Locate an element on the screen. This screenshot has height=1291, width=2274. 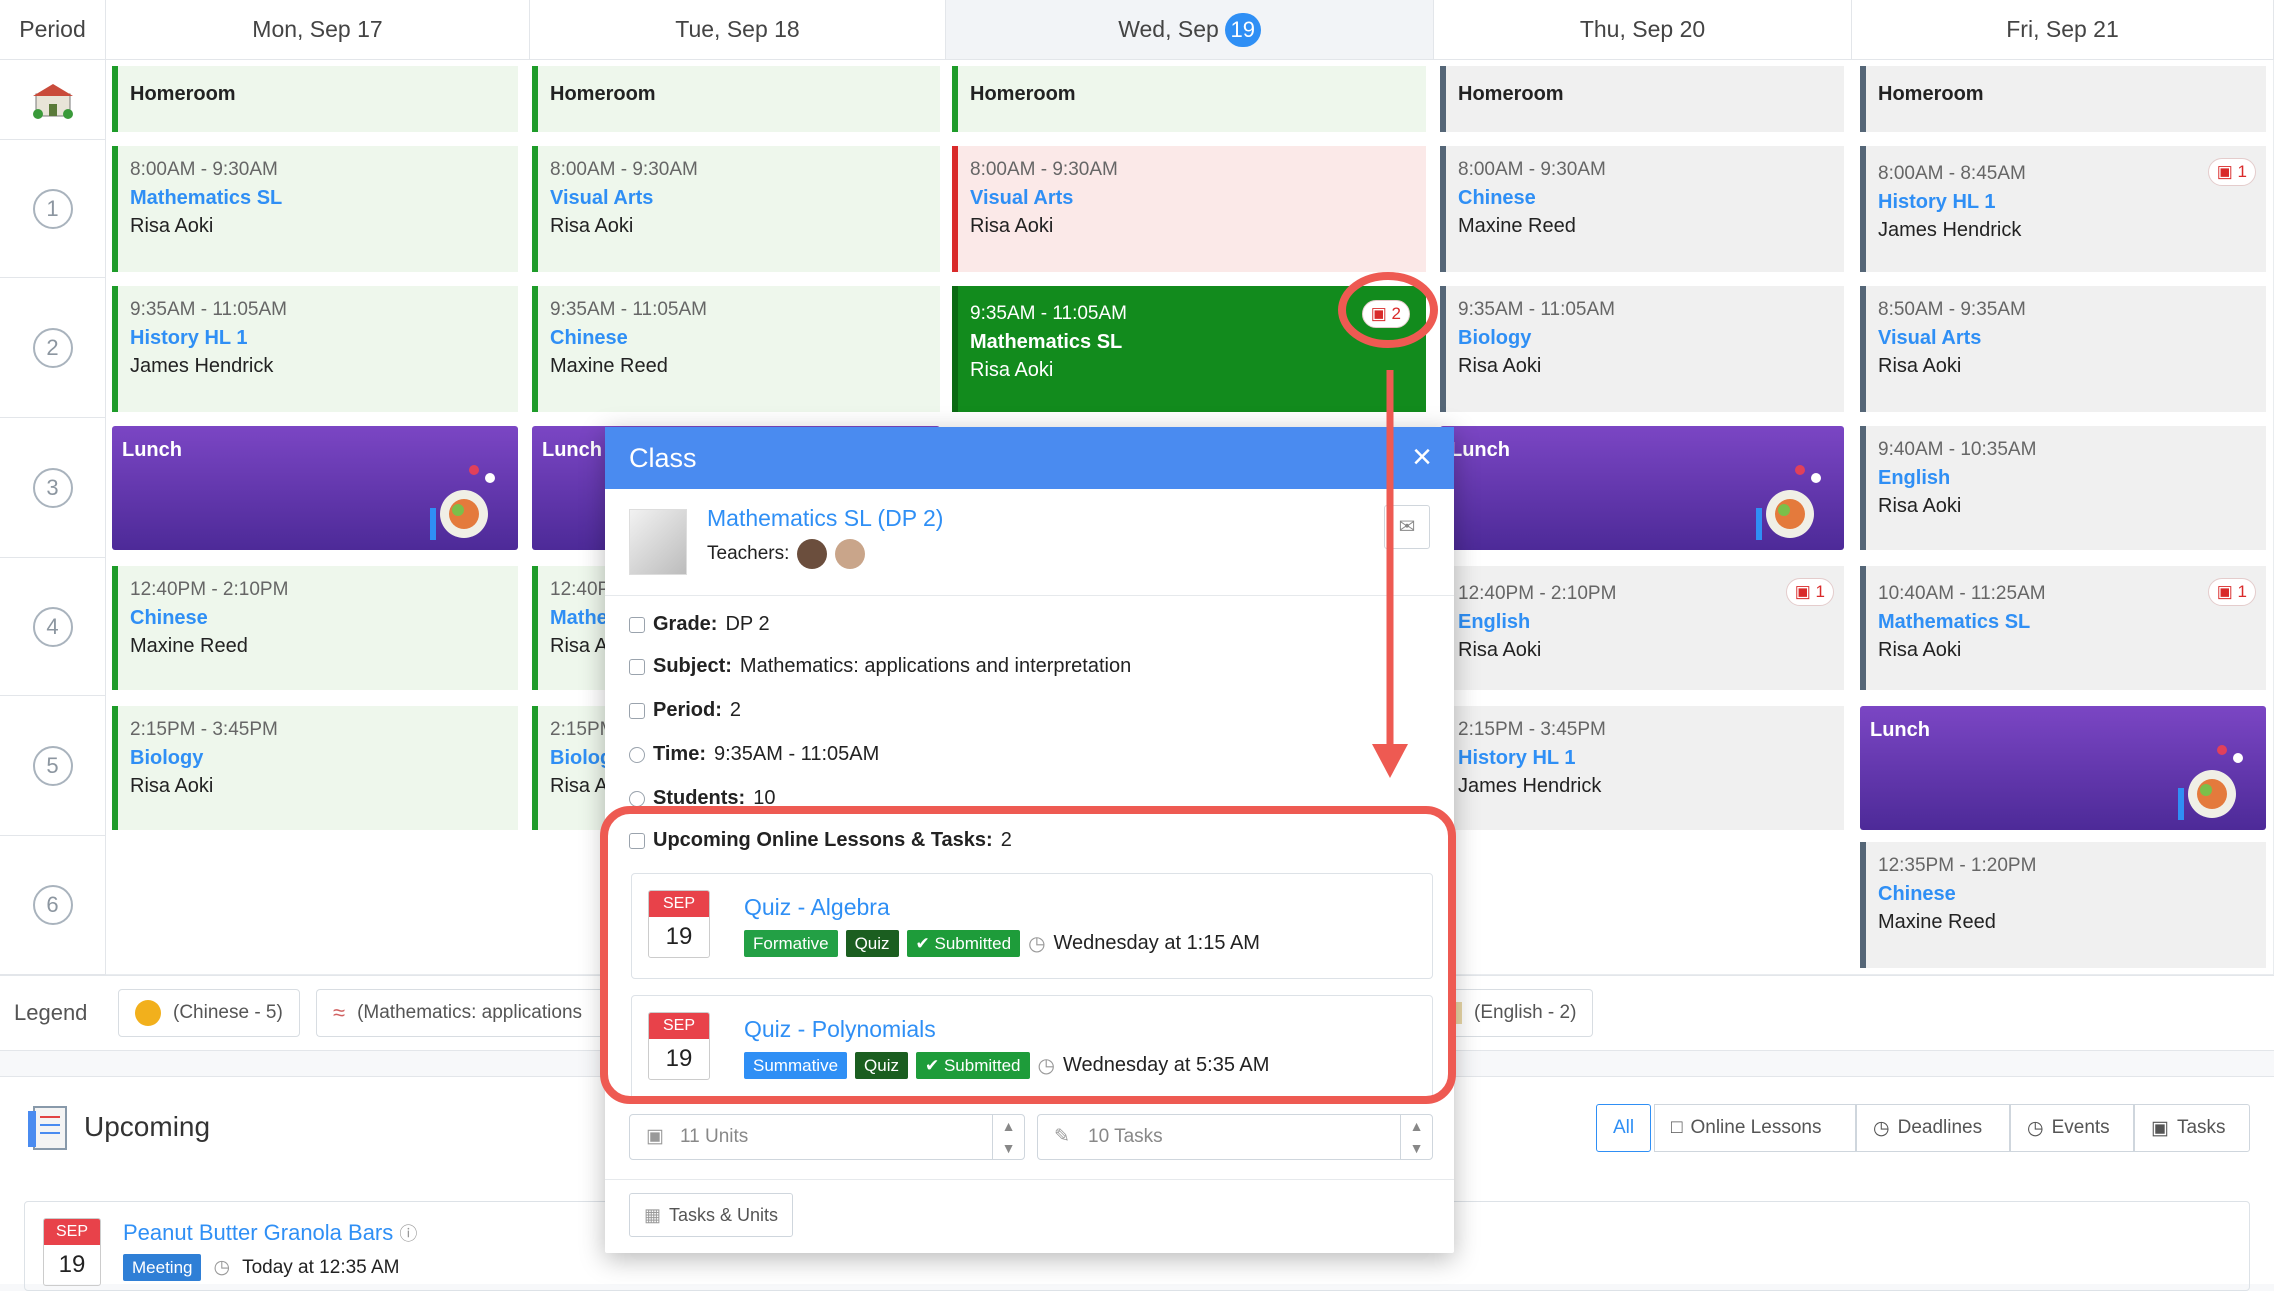
homeroom-fri: Homeroom is located at coordinates (2063, 99).